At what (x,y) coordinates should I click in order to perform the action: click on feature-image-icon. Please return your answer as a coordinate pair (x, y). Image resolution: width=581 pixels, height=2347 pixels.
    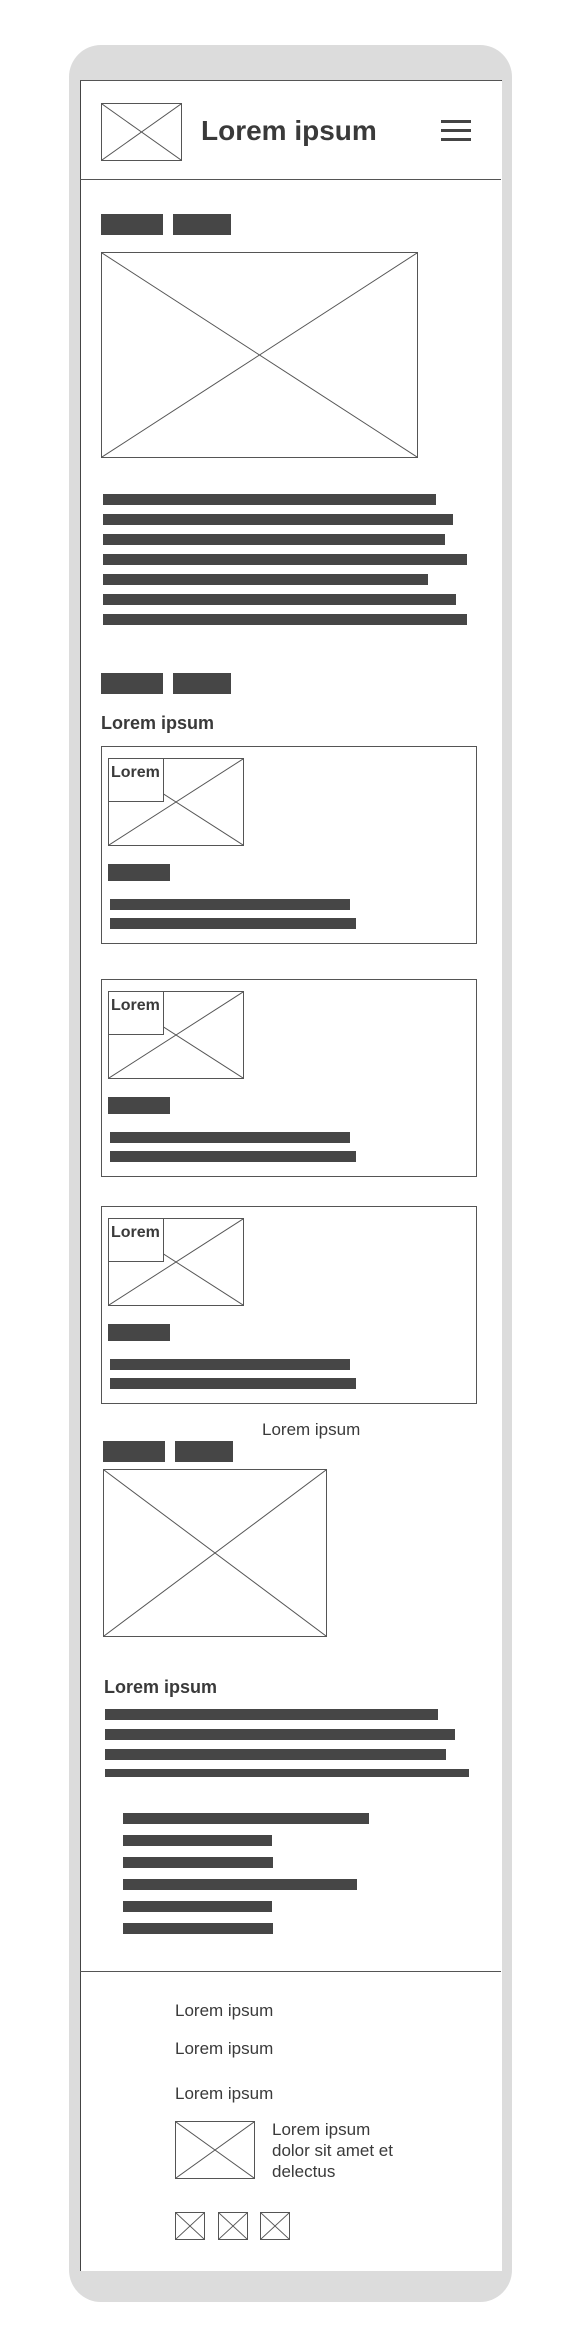
    Looking at the image, I should click on (215, 1553).